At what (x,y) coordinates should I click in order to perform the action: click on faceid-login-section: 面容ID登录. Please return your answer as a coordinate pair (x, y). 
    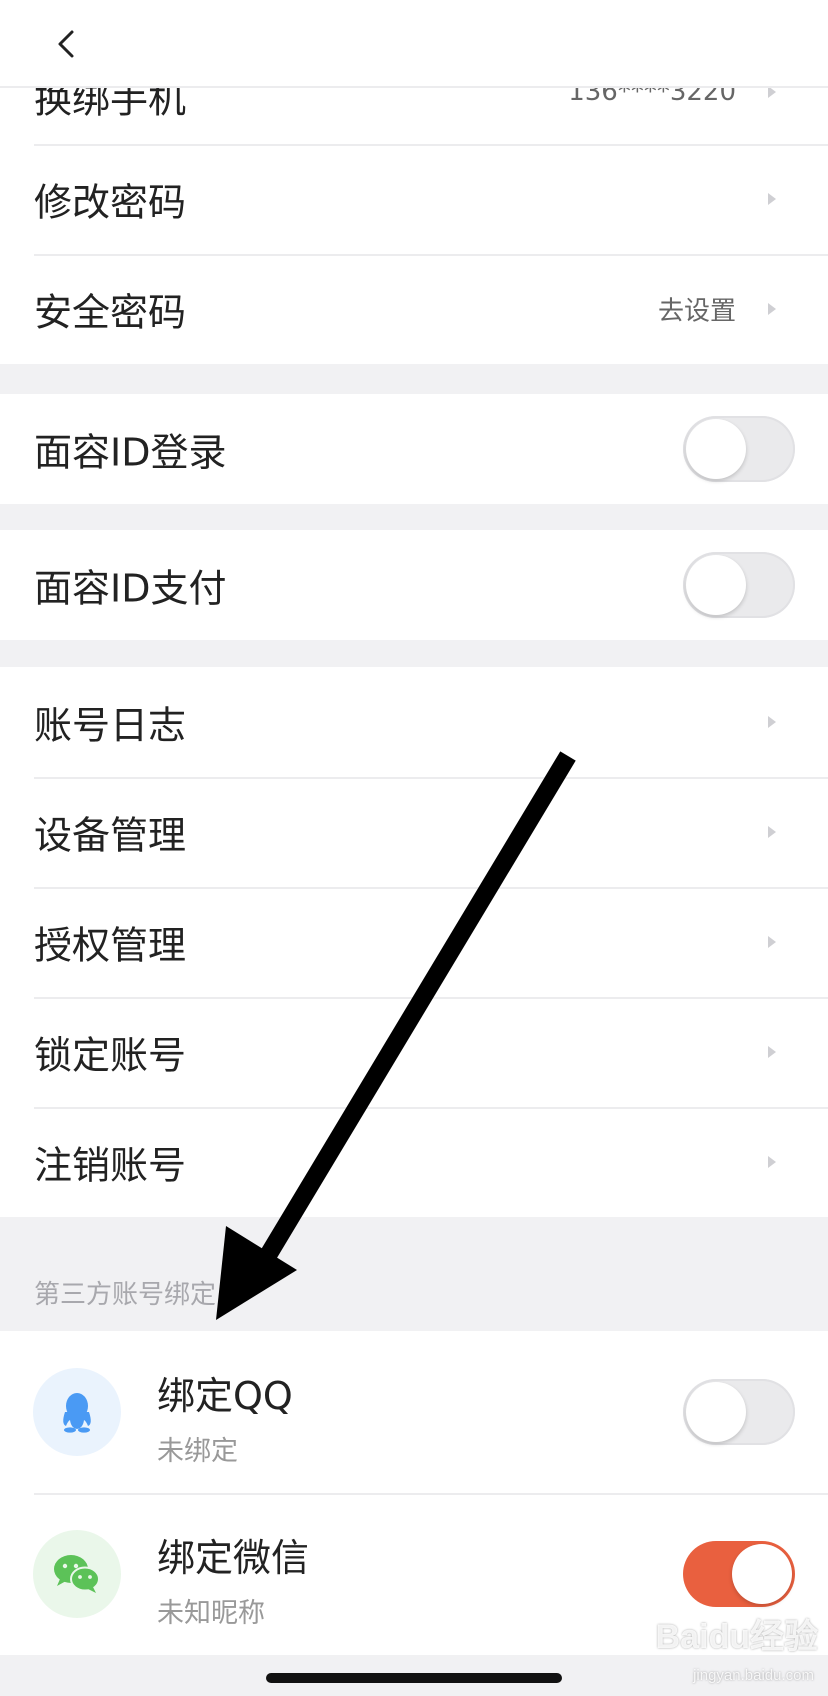
    Looking at the image, I should click on (414, 449).